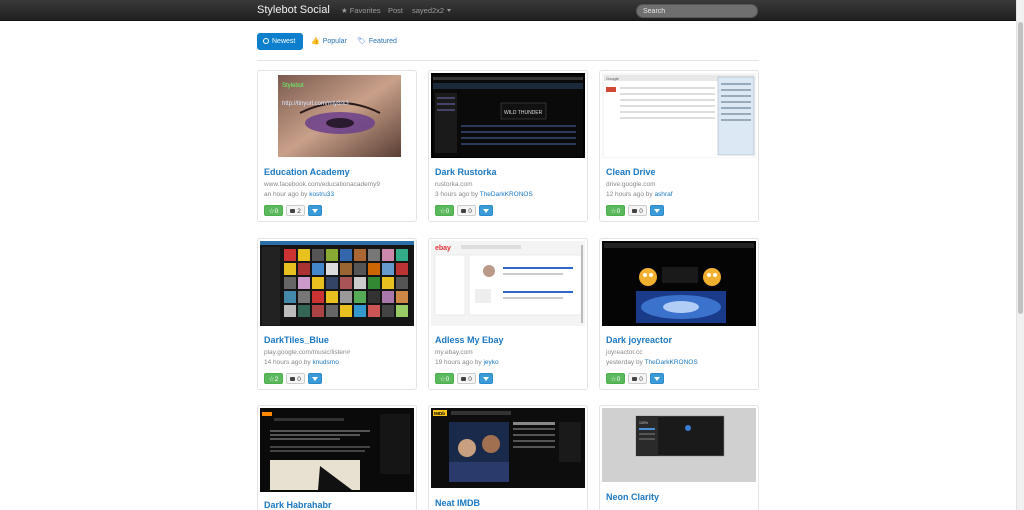 Image resolution: width=1024 pixels, height=510 pixels. Describe the element at coordinates (315, 104) in the screenshot. I see `thumb-url-overlay: http://tinyurl.com/mly8rk3` at that location.